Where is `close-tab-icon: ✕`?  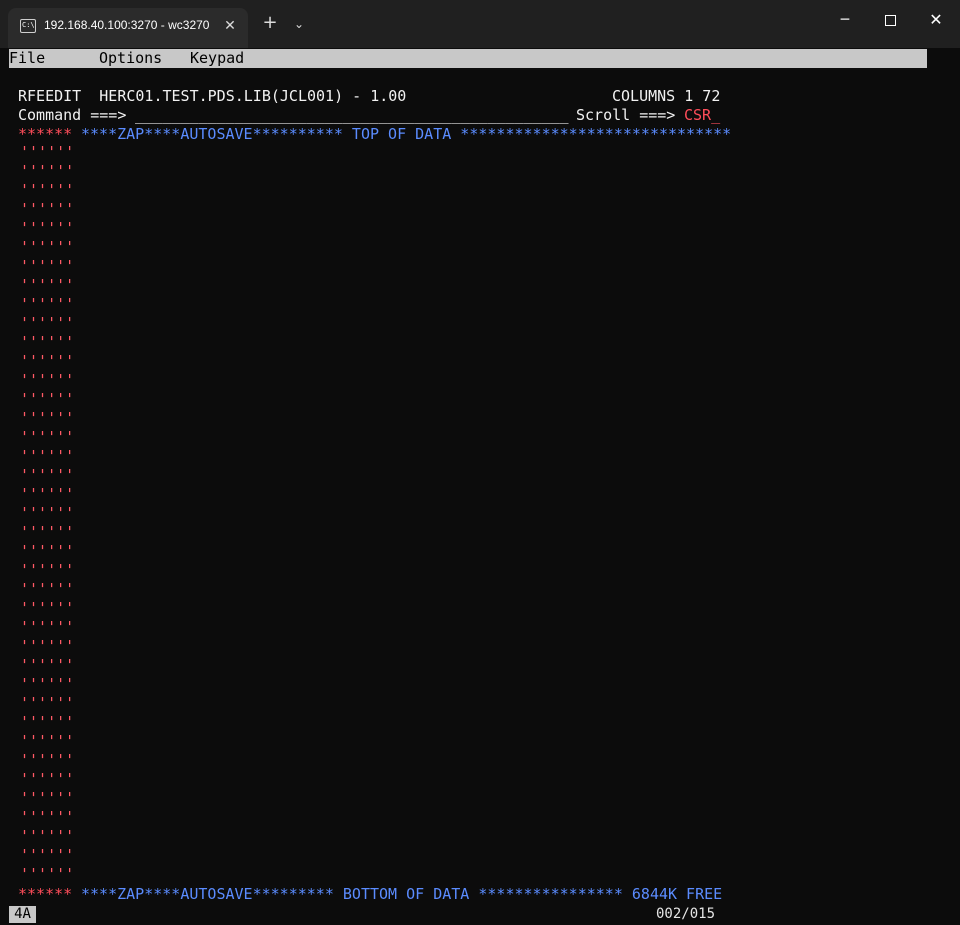
close-tab-icon: ✕ is located at coordinates (230, 26).